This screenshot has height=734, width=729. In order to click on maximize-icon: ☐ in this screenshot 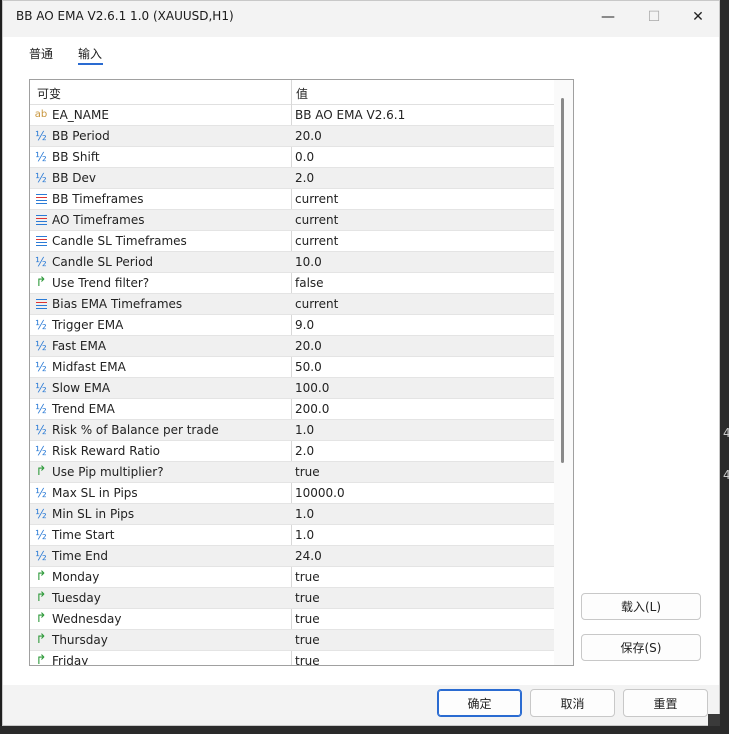, I will do `click(654, 17)`.